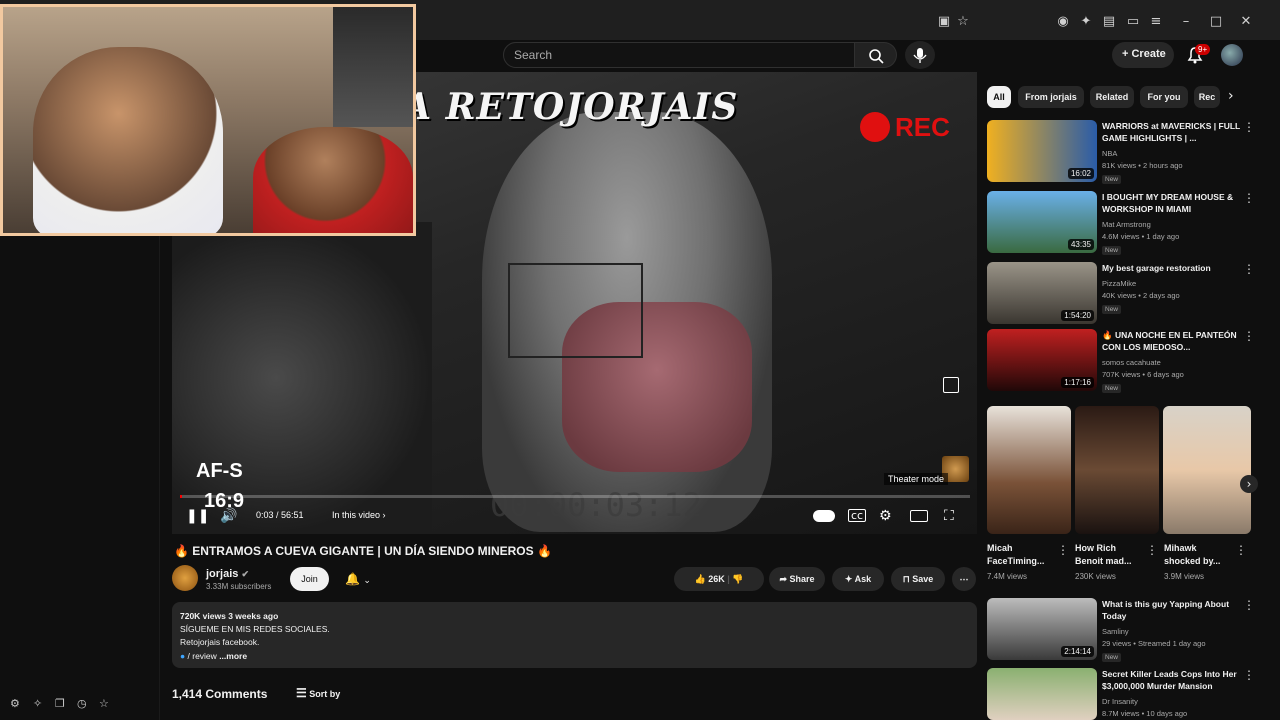 The height and width of the screenshot is (720, 1280). What do you see at coordinates (1141, 295) in the screenshot?
I see `rec-meta: 40K views • 2 days ago` at bounding box center [1141, 295].